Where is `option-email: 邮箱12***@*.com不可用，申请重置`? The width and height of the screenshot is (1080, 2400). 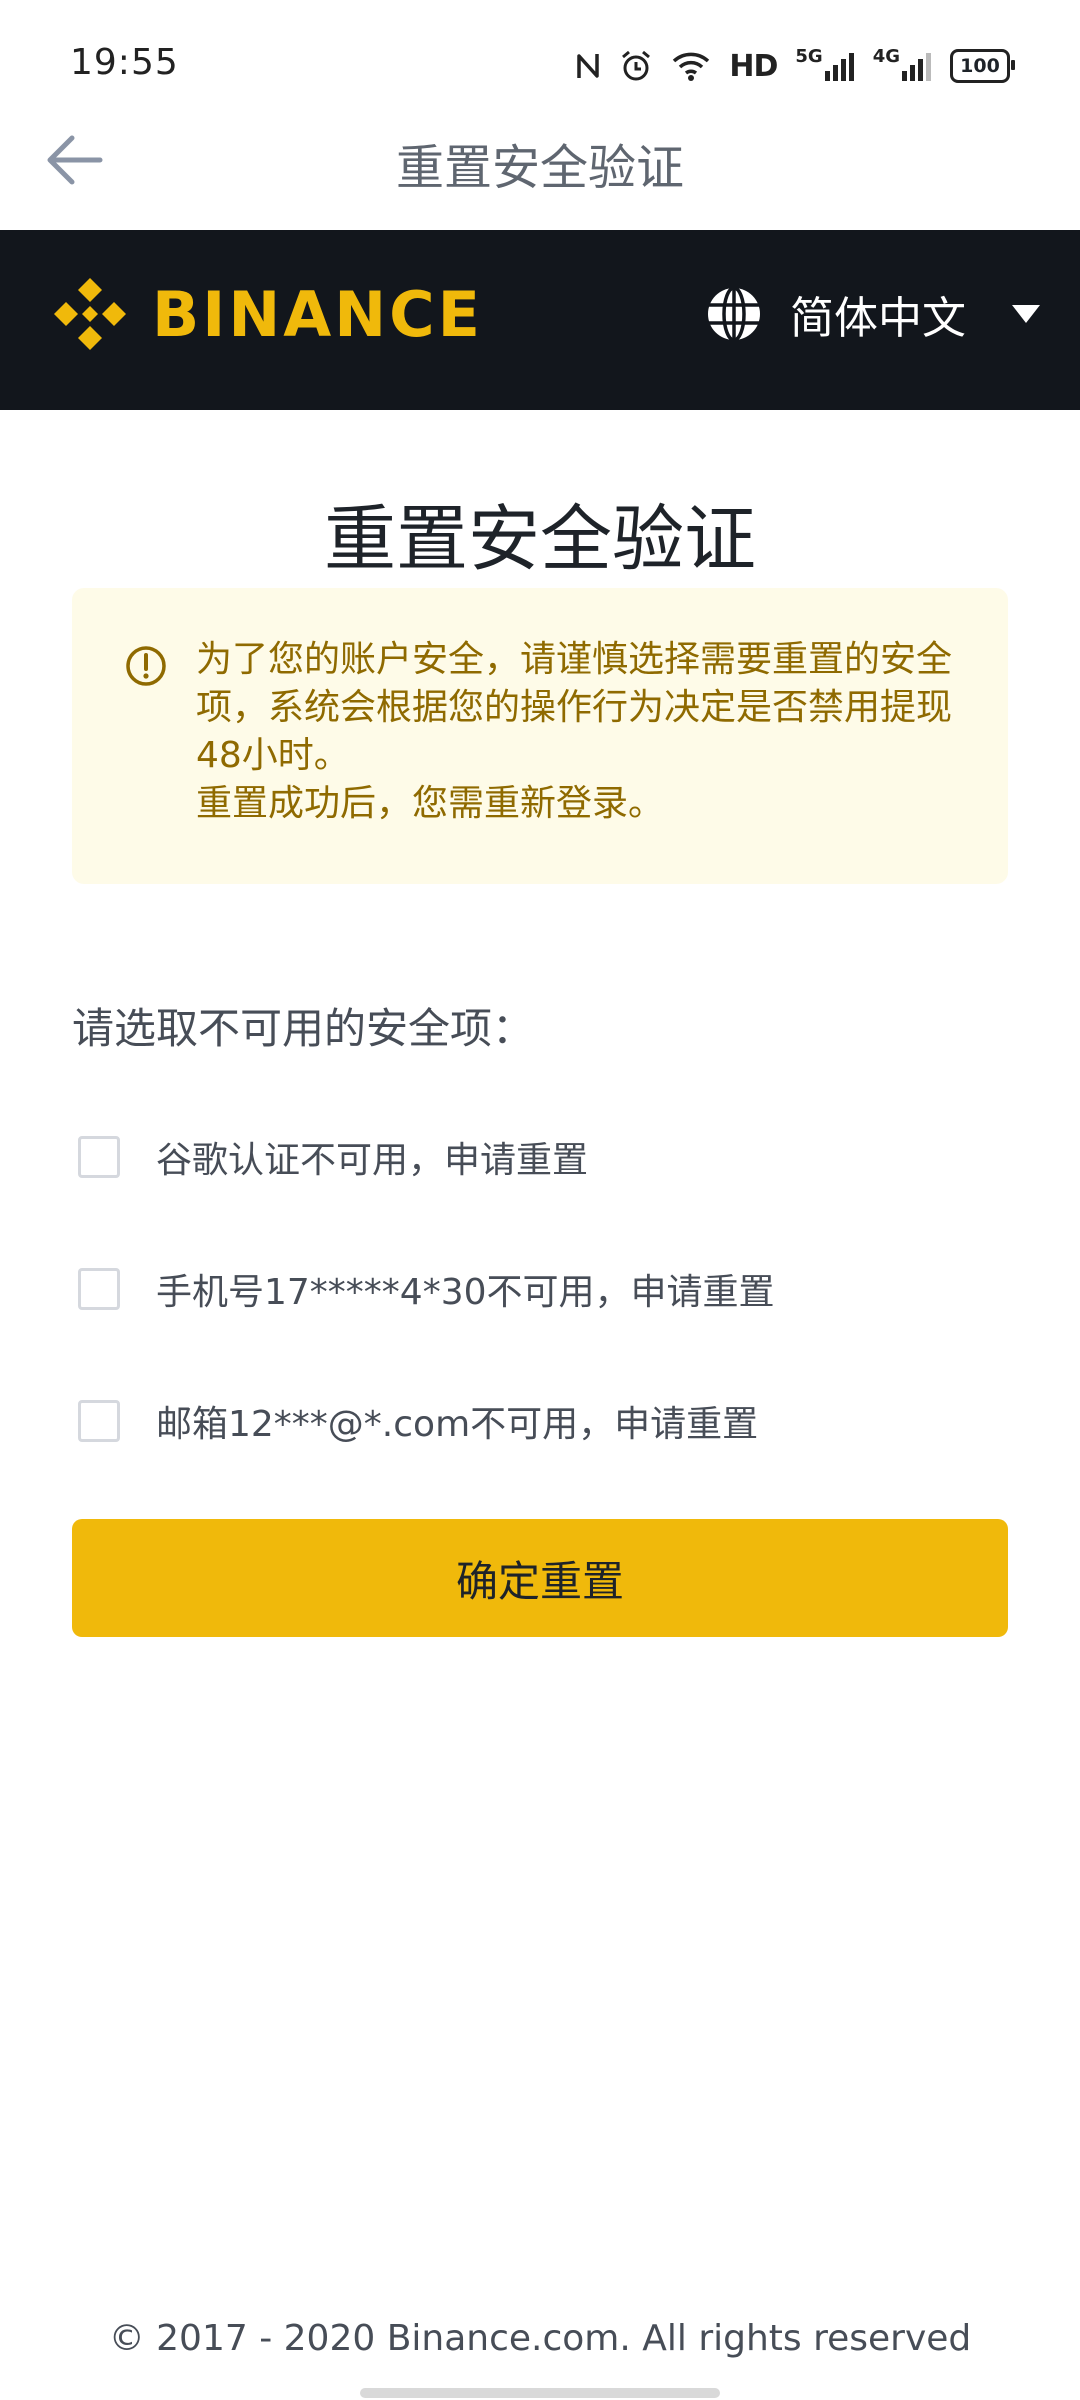
option-email: 邮箱12***@*.com不可用，申请重置 is located at coordinates (418, 1421).